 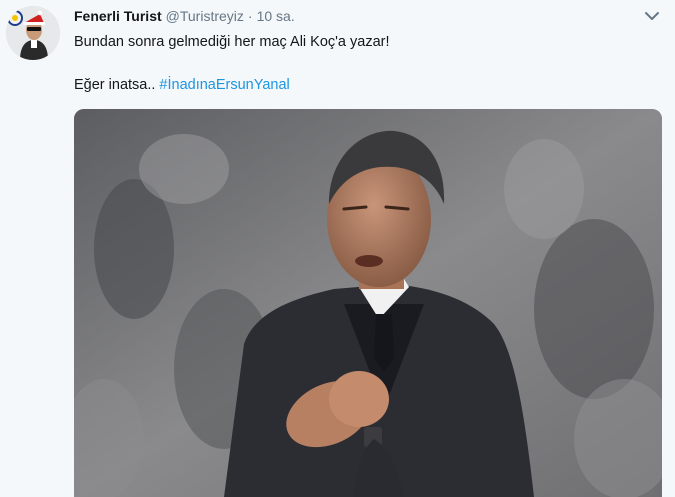 What do you see at coordinates (652, 16) in the screenshot?
I see `chevron-down-icon` at bounding box center [652, 16].